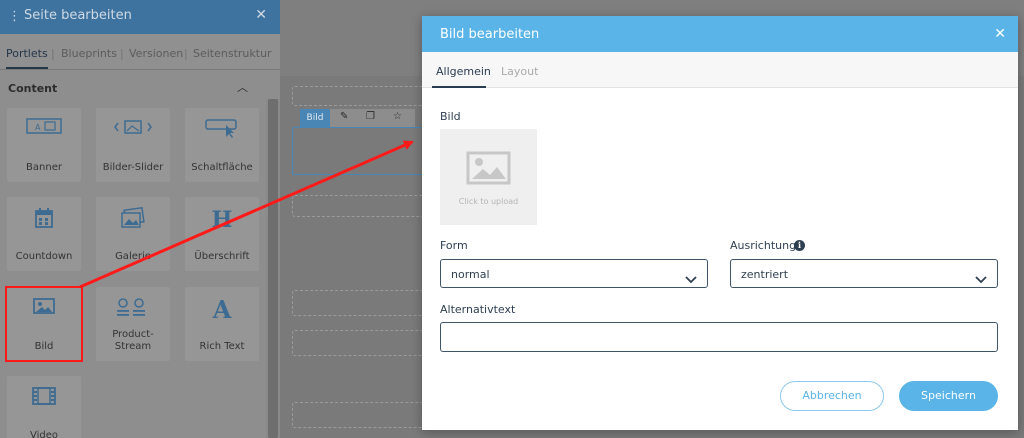  Describe the element at coordinates (720, 34) in the screenshot. I see `dialog-header: Bild bearbeiten ✕` at that location.